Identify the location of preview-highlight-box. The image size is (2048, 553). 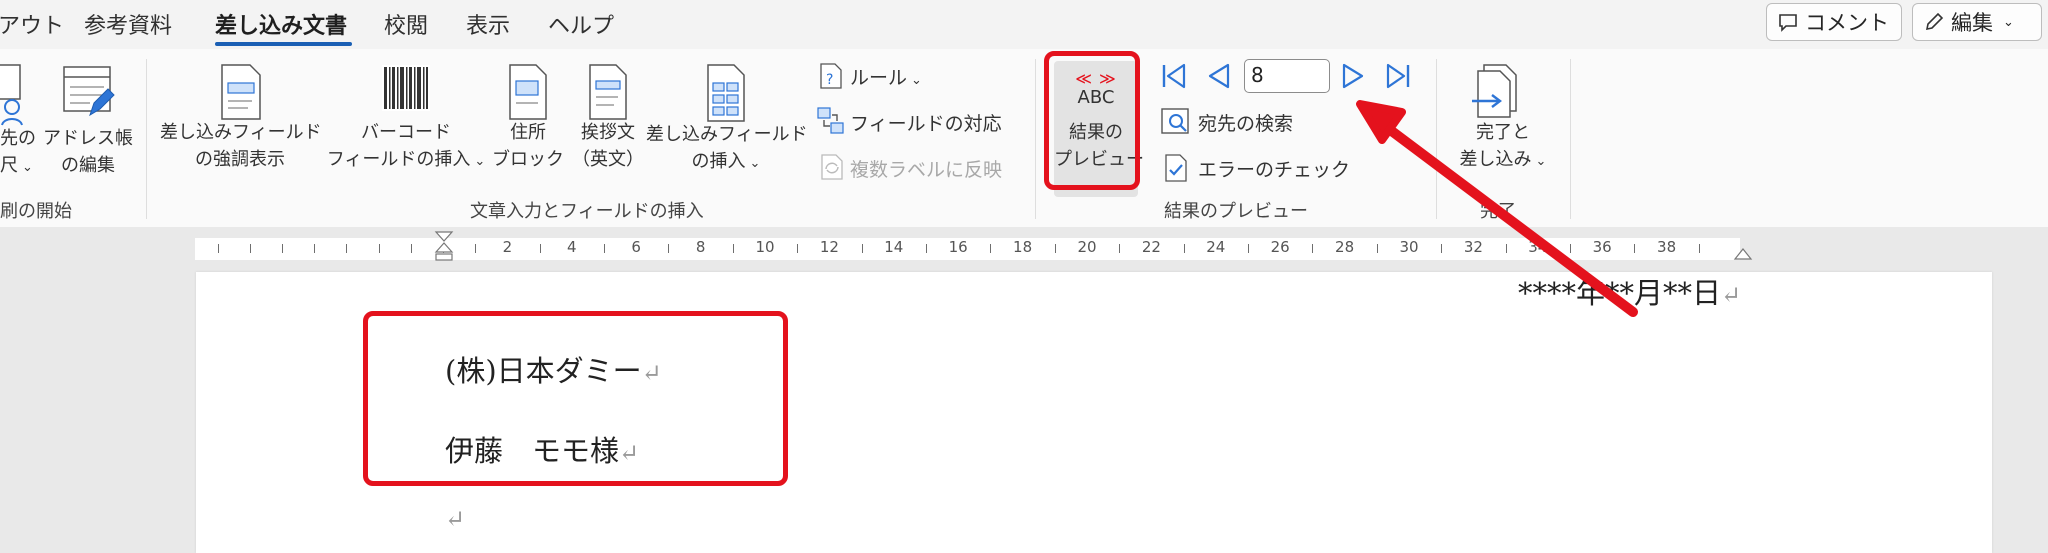
(1092, 120).